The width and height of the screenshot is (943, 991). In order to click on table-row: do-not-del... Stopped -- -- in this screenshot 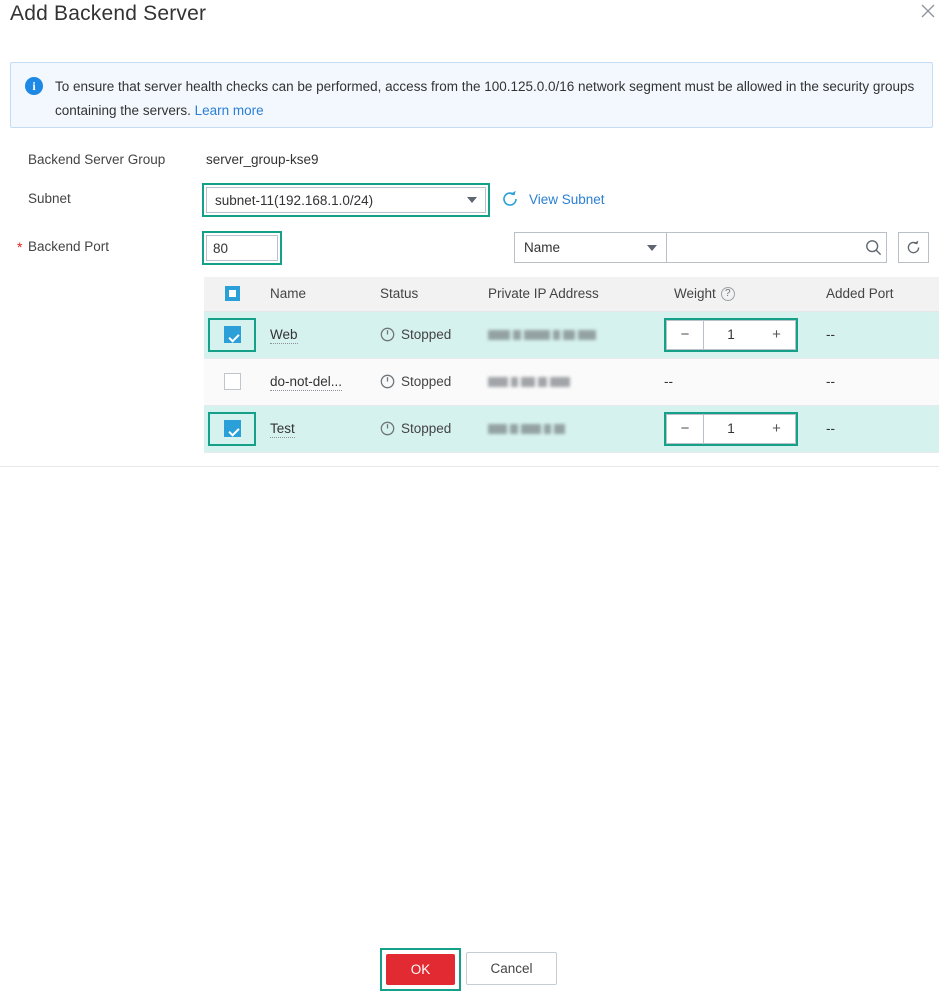, I will do `click(573, 382)`.